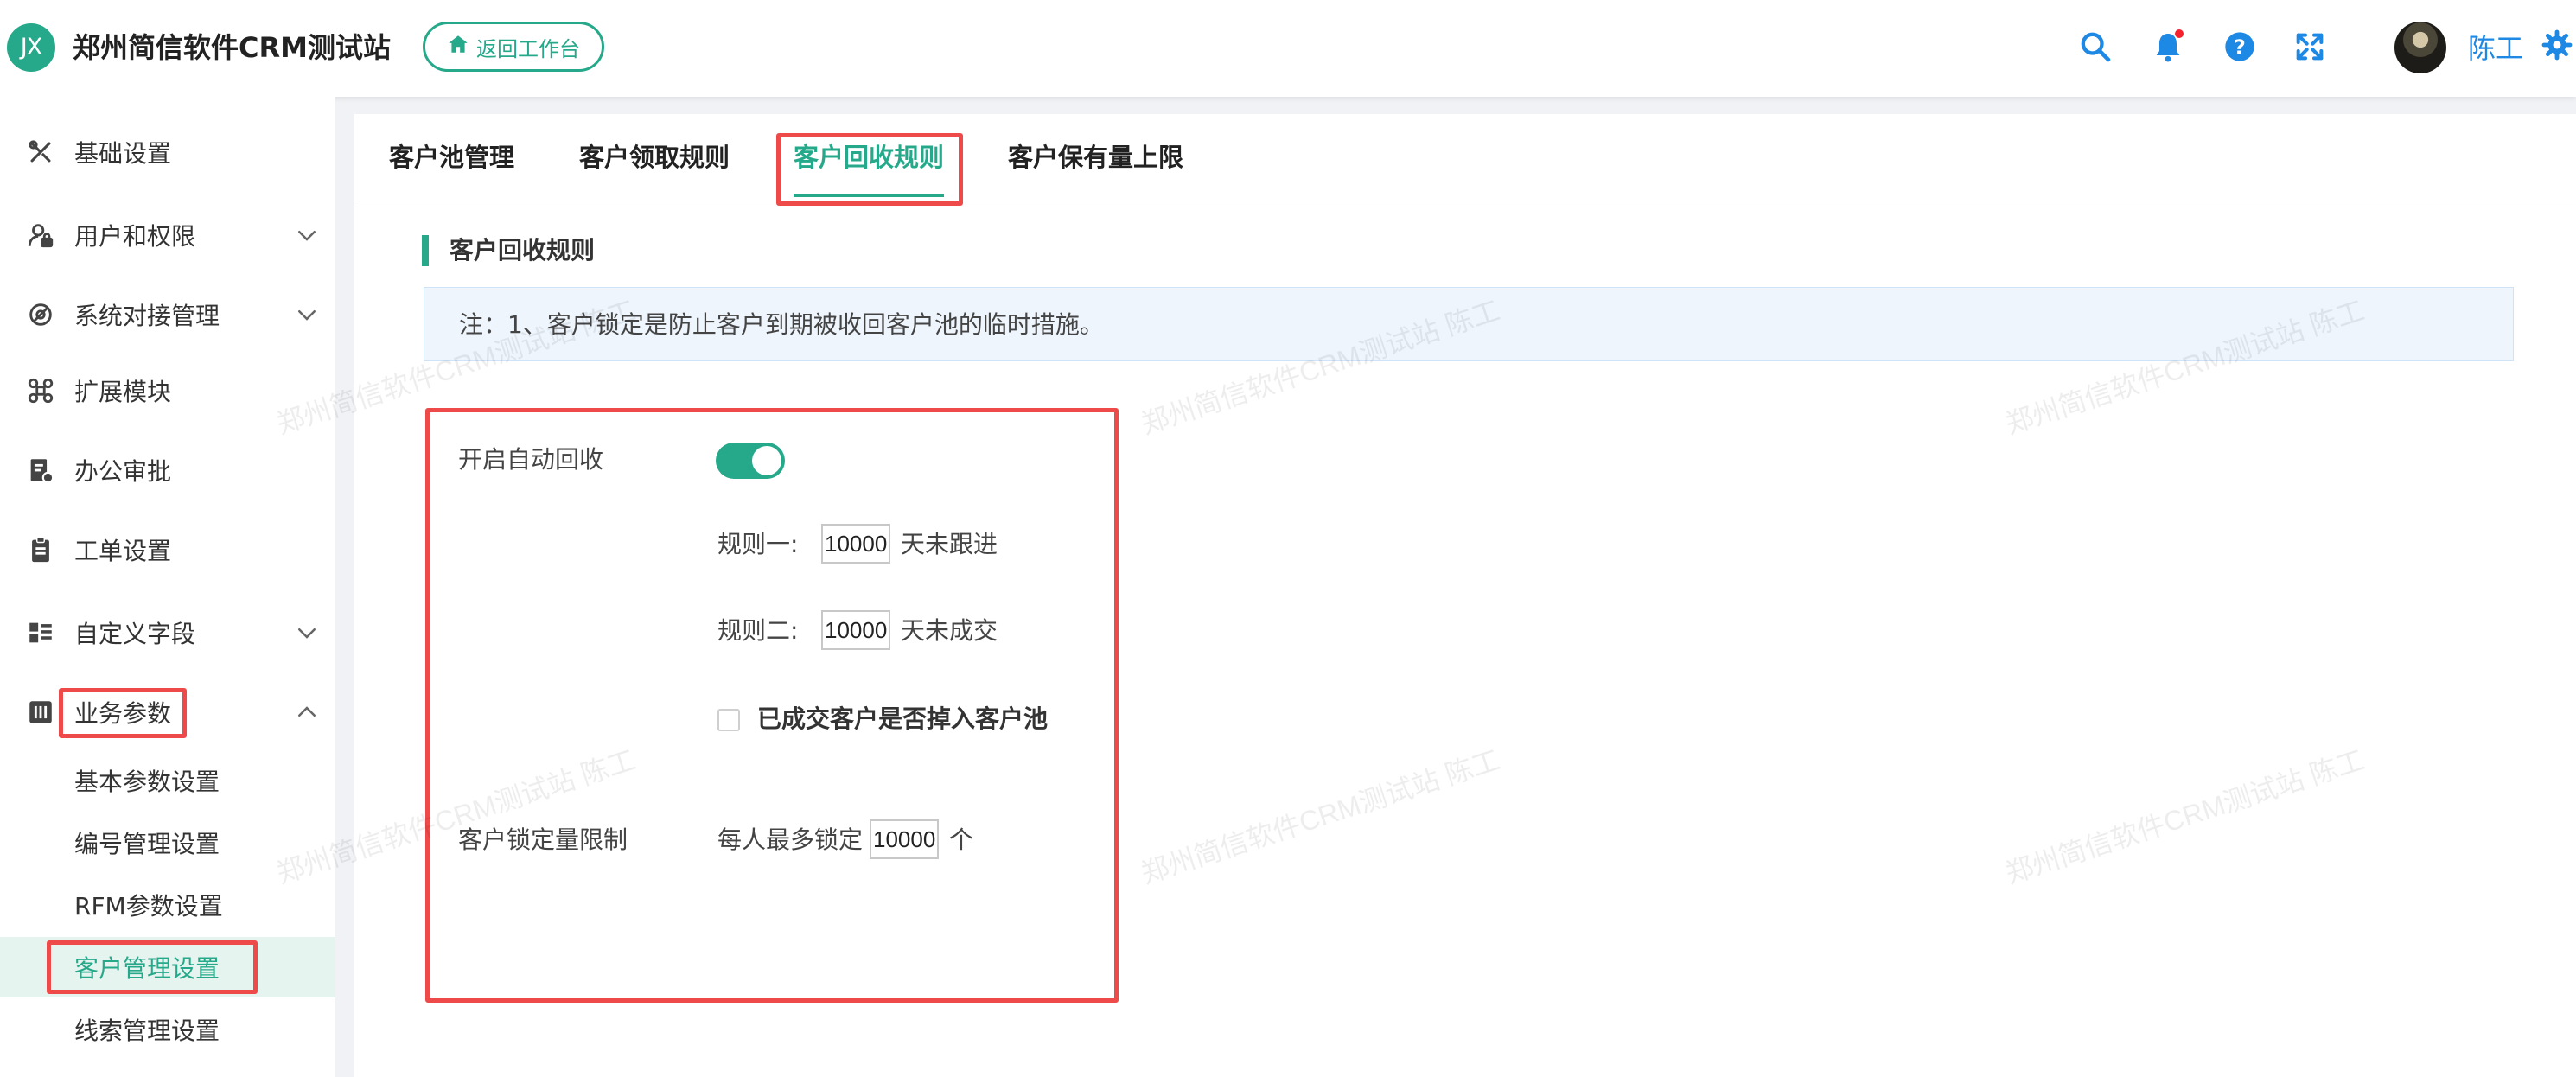 This screenshot has height=1077, width=2576. I want to click on sidebar-item-system-integration: 系统对接管理, so click(167, 314).